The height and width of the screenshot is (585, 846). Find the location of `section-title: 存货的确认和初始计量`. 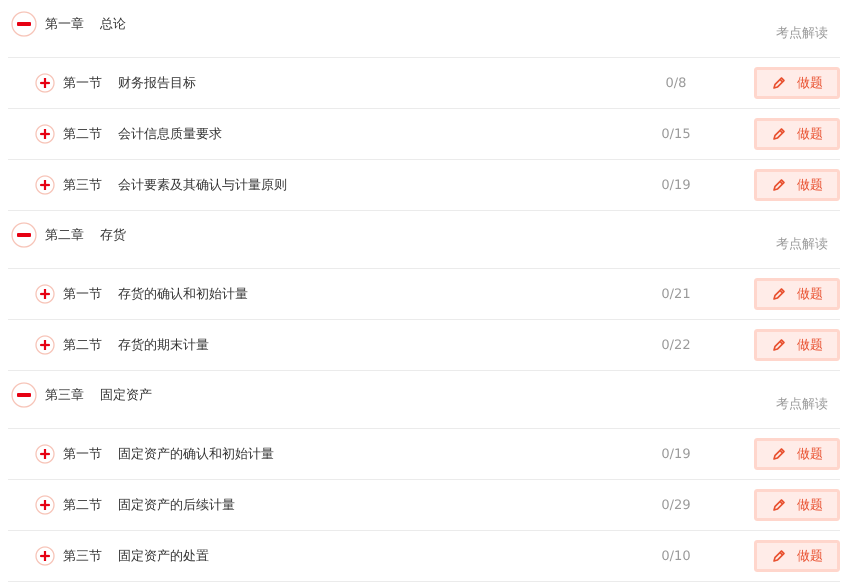

section-title: 存货的确认和初始计量 is located at coordinates (183, 294).